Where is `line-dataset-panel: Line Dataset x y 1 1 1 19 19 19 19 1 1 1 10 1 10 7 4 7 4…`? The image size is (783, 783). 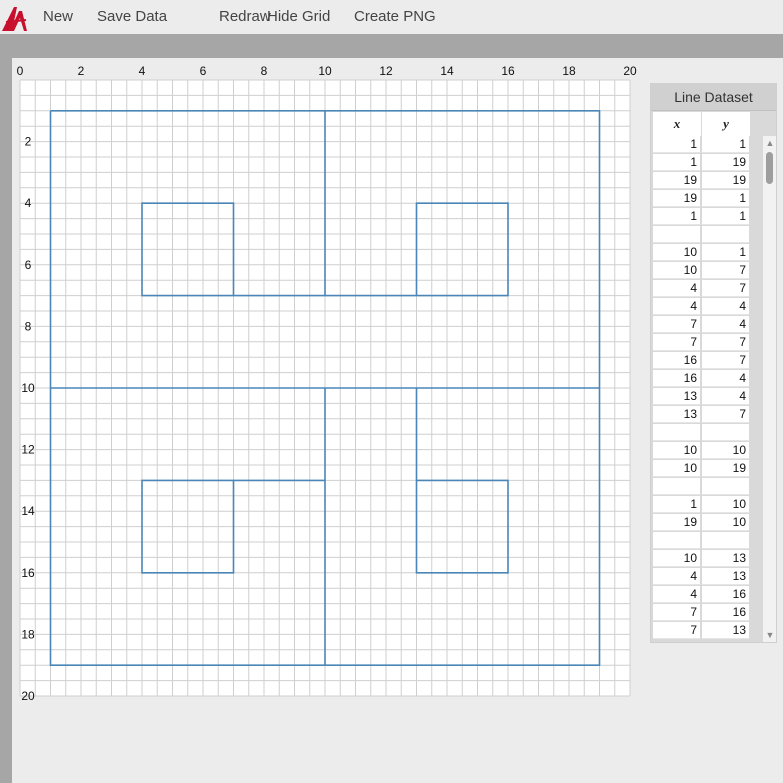
line-dataset-panel: Line Dataset x y 1 1 1 19 19 19 19 1 1 1 10 1 10 7 4 7 4… is located at coordinates (713, 363).